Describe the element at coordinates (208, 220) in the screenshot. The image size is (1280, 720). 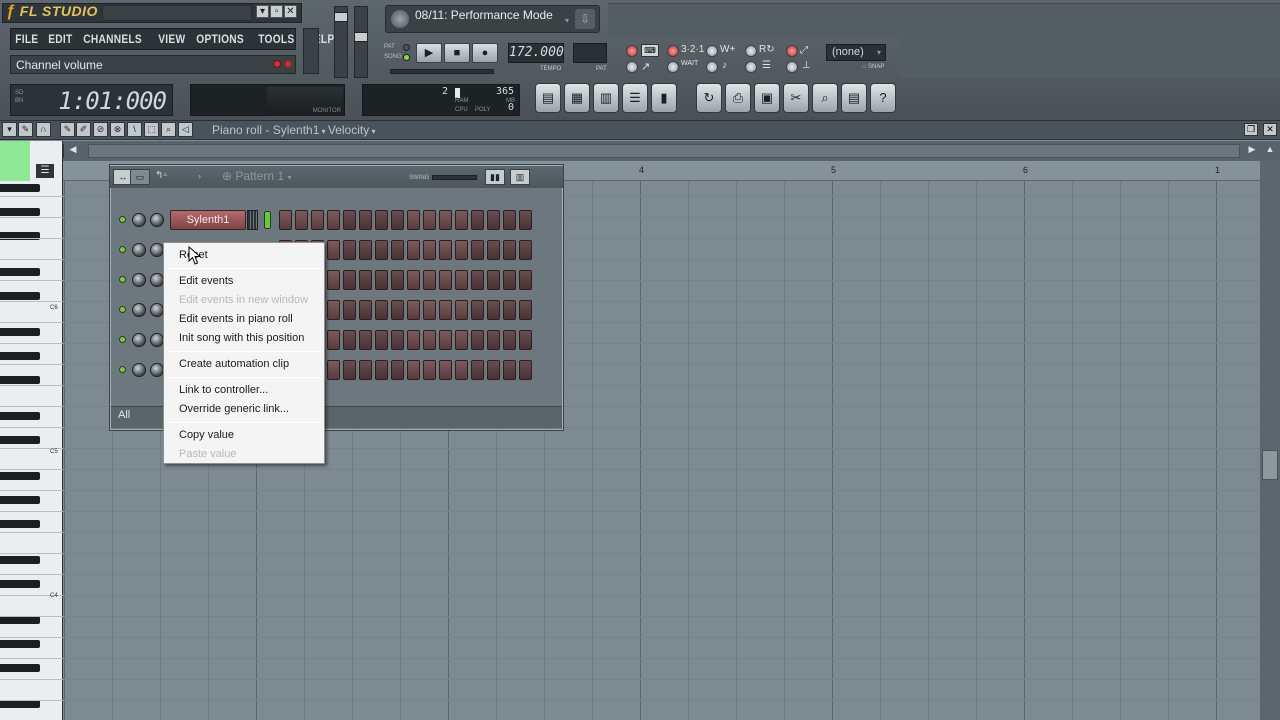
I see `channel-button: Sylenth1` at that location.